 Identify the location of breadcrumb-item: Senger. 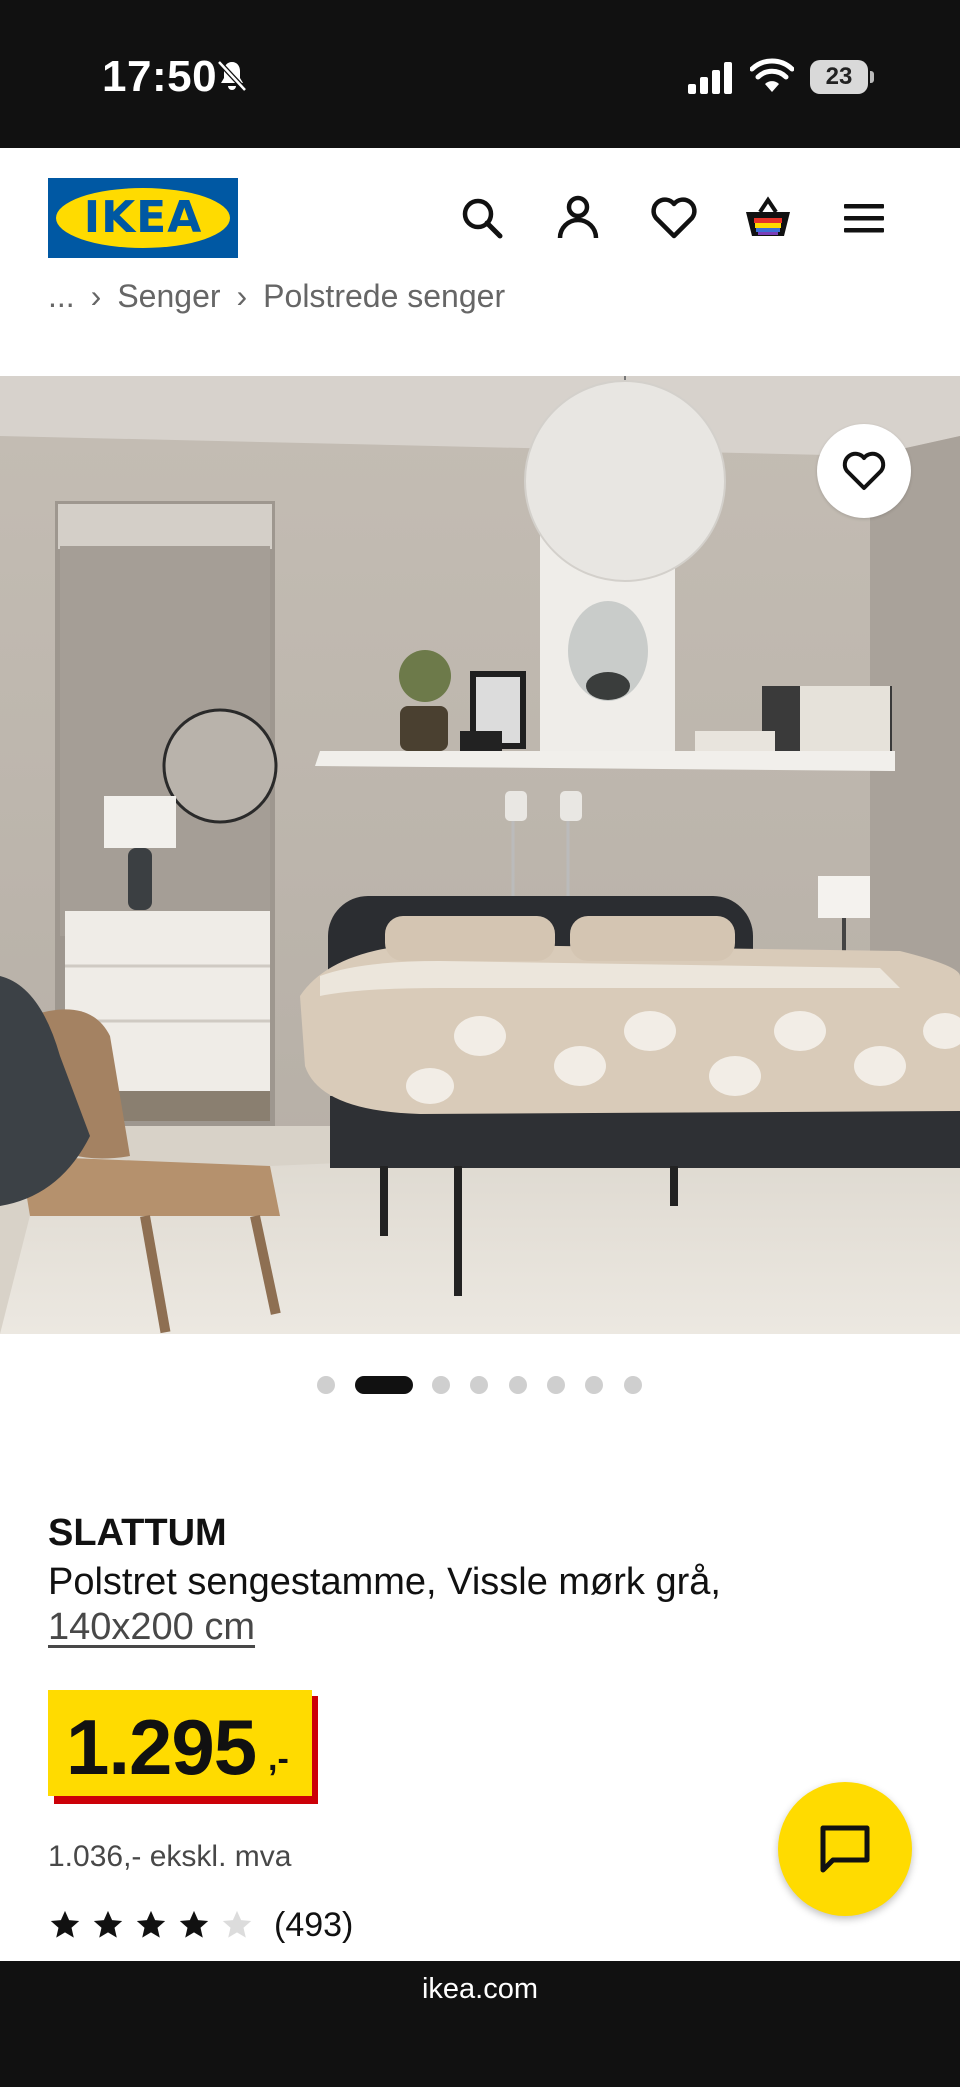
(168, 296).